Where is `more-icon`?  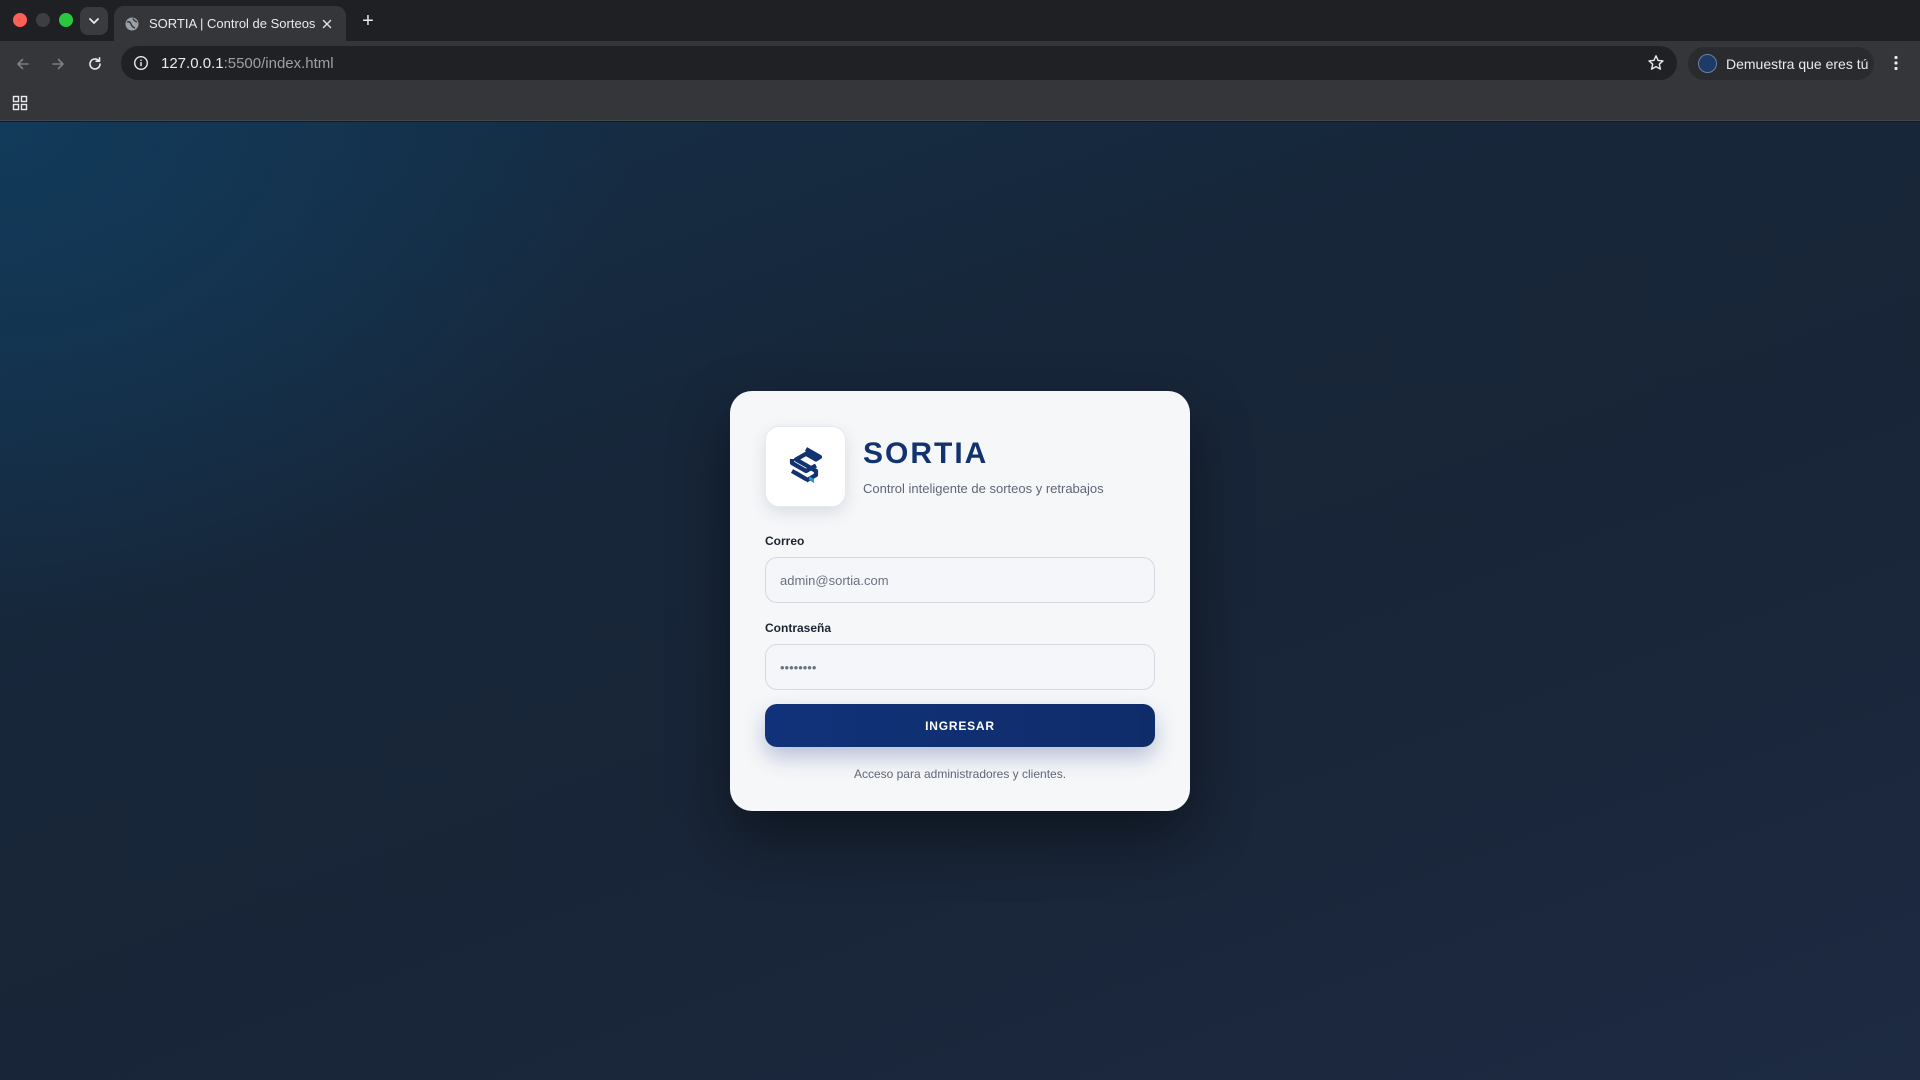 more-icon is located at coordinates (1896, 63).